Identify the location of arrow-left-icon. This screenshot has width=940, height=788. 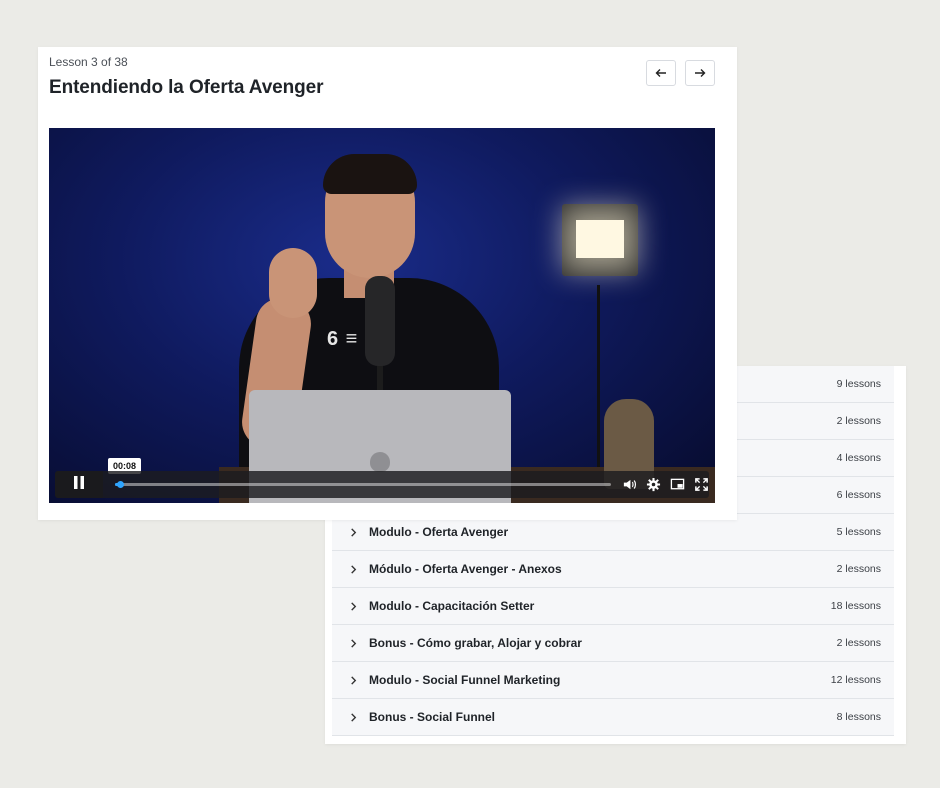
(661, 73).